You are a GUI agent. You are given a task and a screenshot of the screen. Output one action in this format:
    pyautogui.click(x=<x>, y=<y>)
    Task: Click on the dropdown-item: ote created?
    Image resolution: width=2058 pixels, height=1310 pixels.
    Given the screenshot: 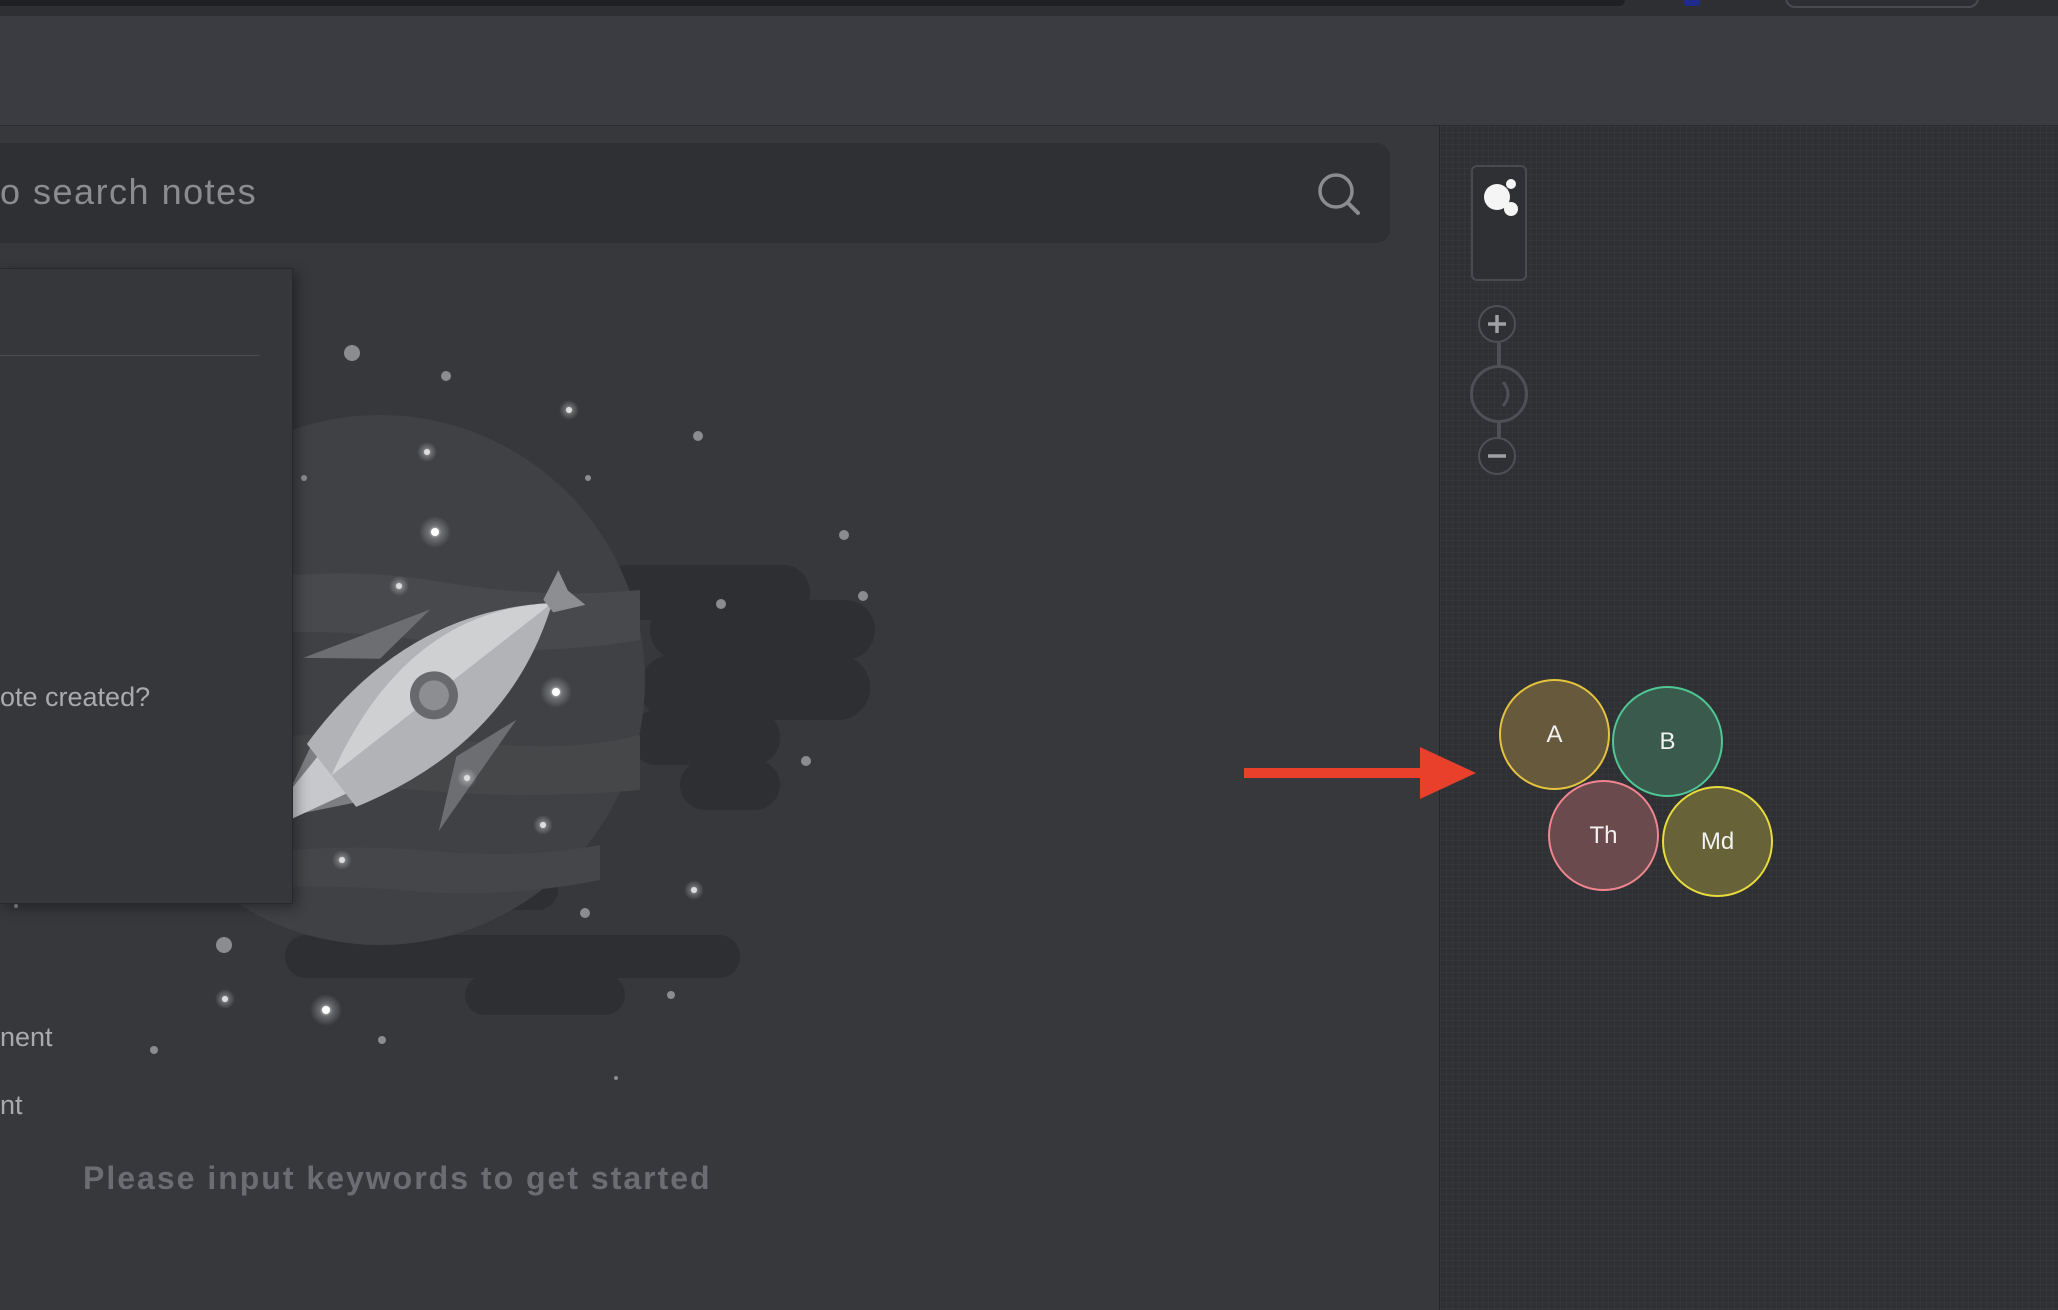 What is the action you would take?
    pyautogui.click(x=75, y=697)
    